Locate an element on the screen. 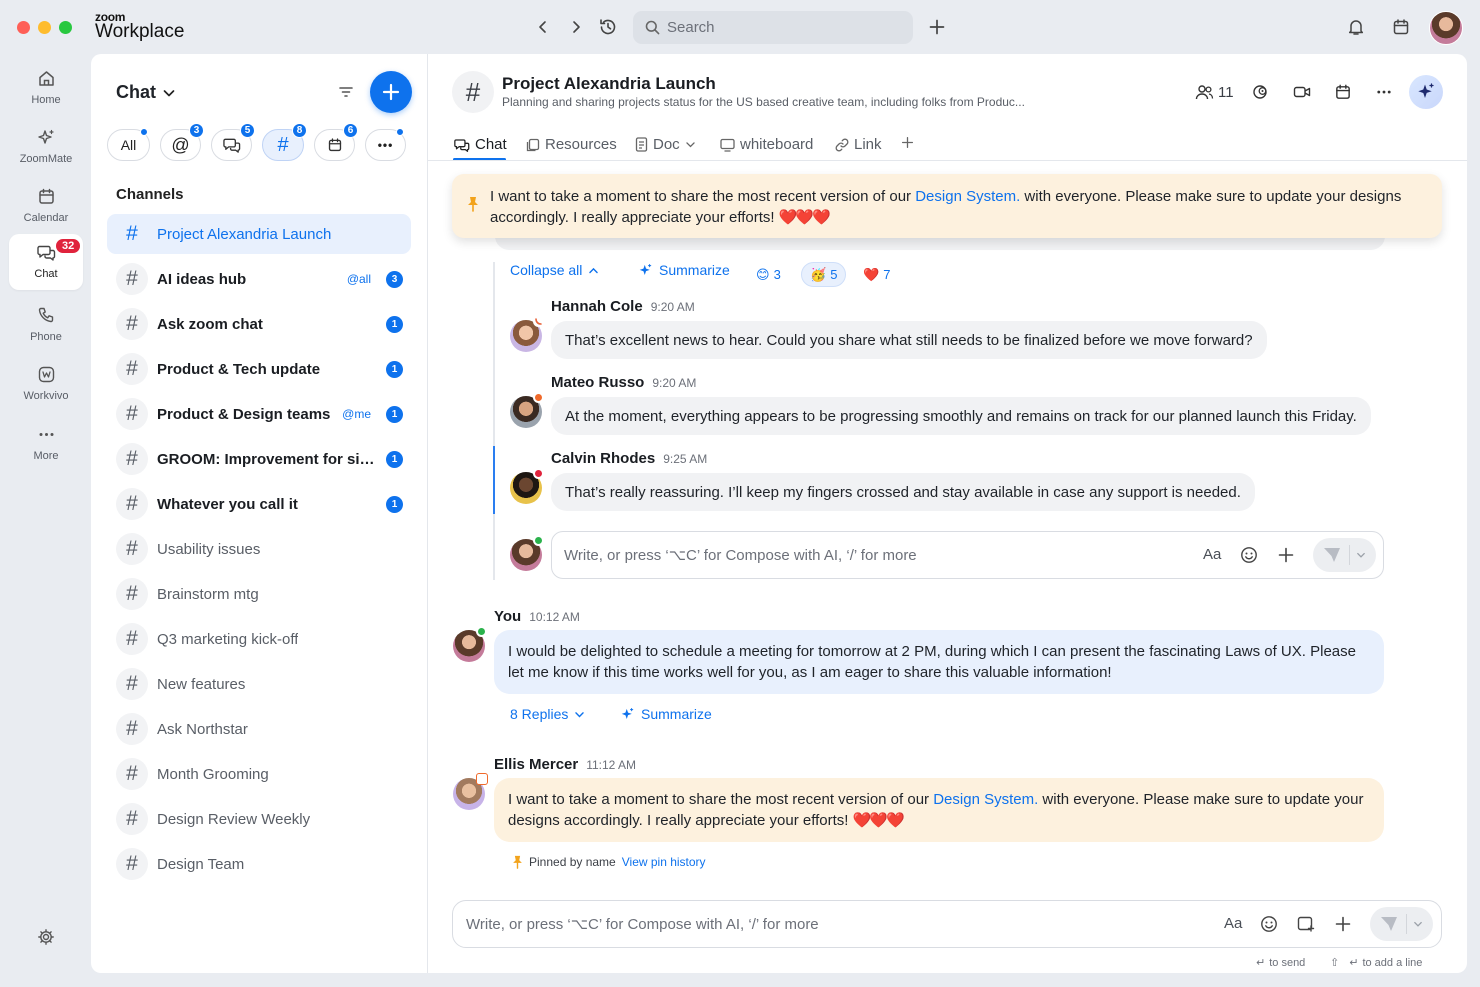 Image resolution: width=1480 pixels, height=987 pixels. tab-link: Link is located at coordinates (858, 144).